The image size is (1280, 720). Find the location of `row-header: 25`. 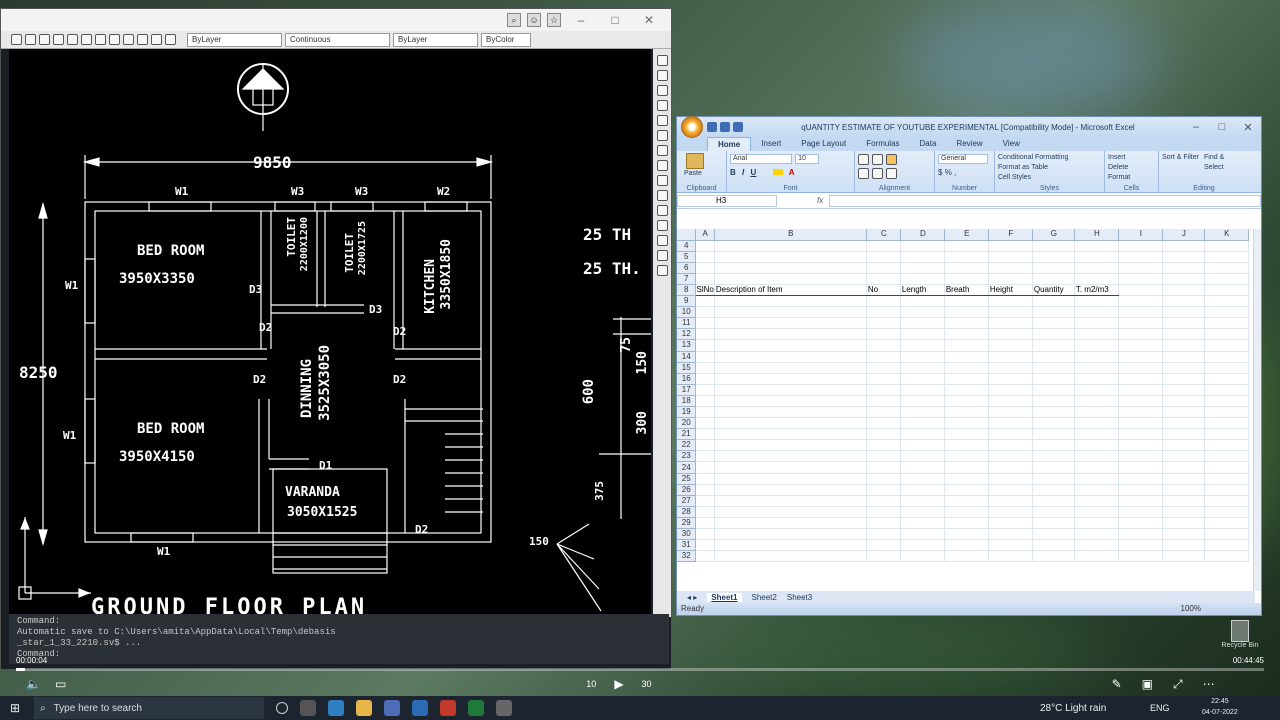

row-header: 25 is located at coordinates (686, 479).